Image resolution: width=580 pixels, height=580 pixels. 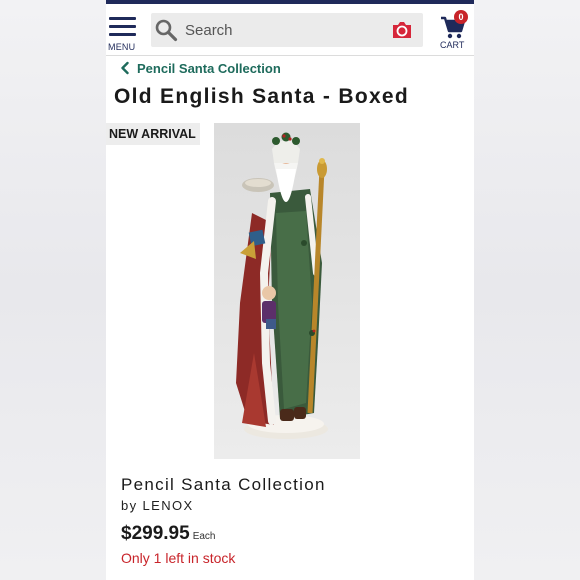 What do you see at coordinates (122, 47) in the screenshot?
I see `menu-label: MENU` at bounding box center [122, 47].